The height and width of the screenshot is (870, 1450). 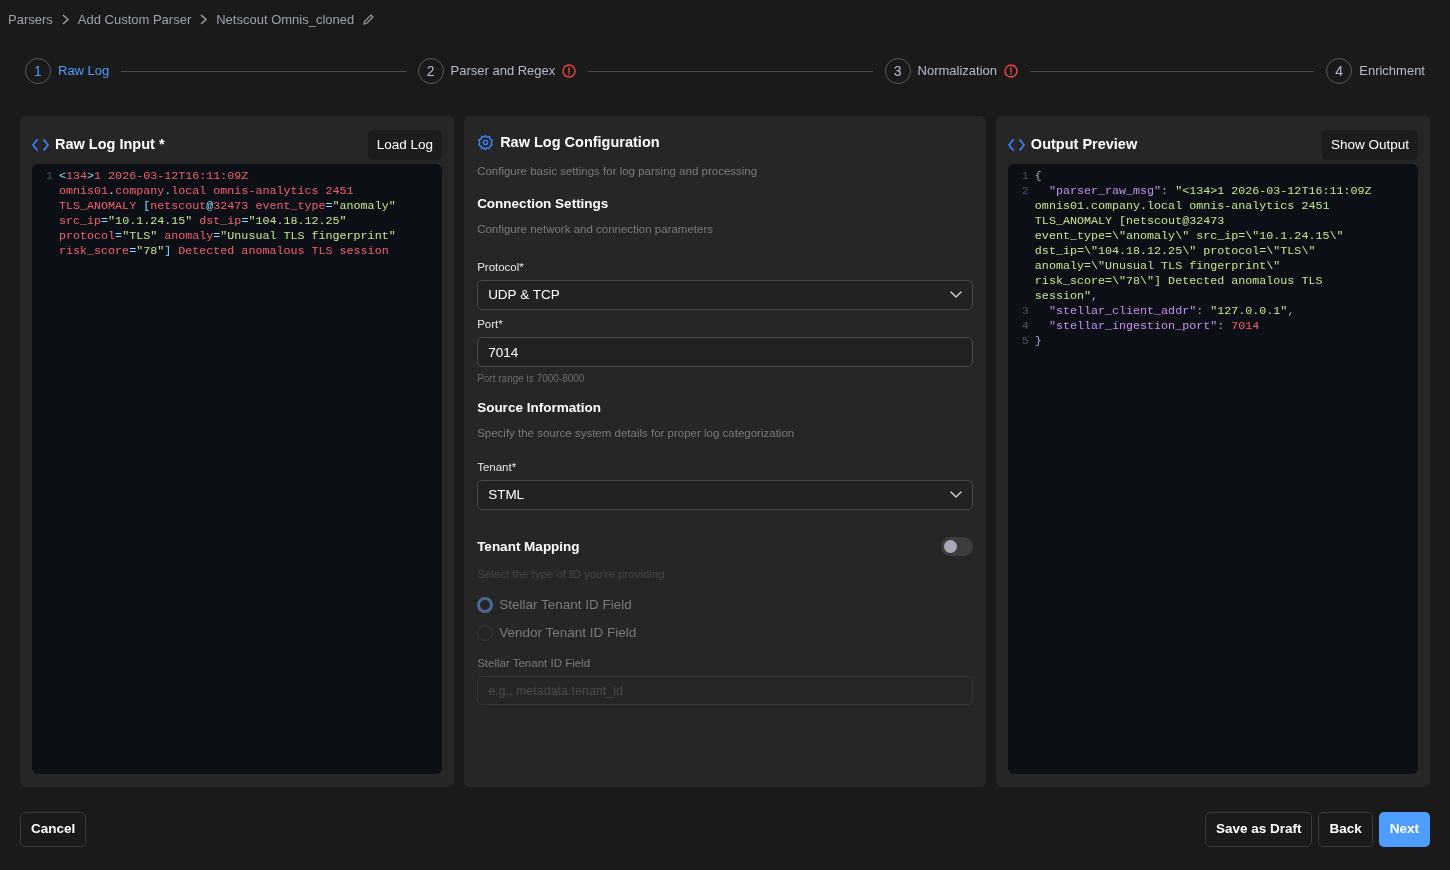 What do you see at coordinates (1158, 267) in the screenshot?
I see `code-line: anomaly=\"Unusual TLS fingerprint\"` at bounding box center [1158, 267].